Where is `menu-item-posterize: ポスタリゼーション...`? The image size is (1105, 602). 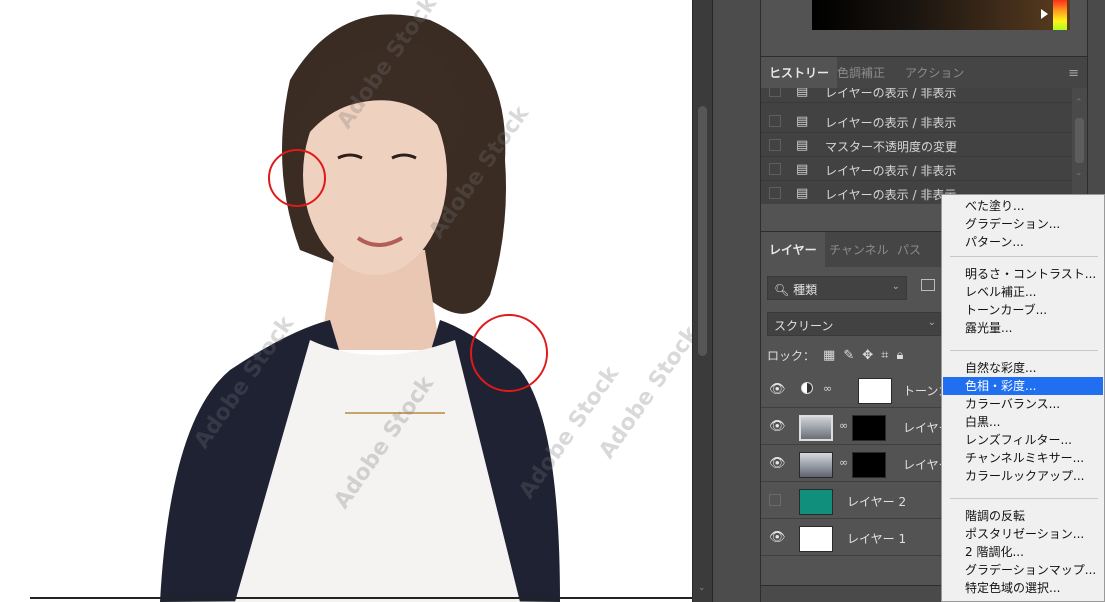 menu-item-posterize: ポスタリゼーション... is located at coordinates (1023, 534).